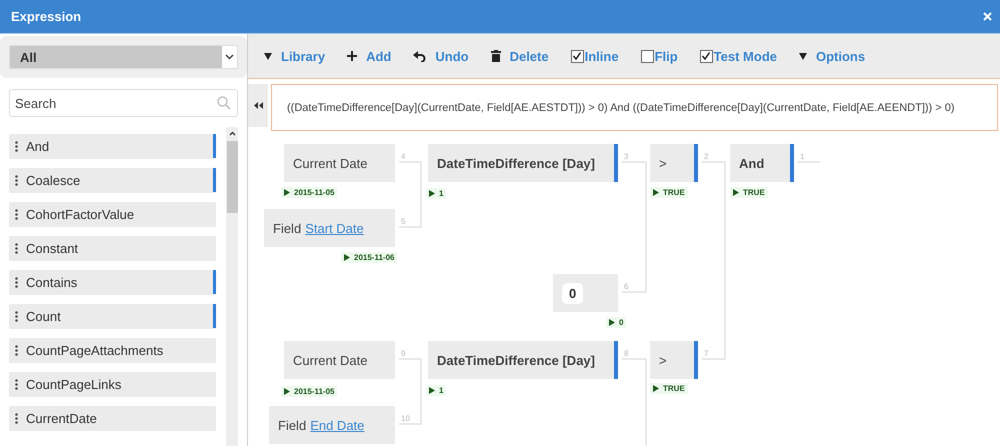 This screenshot has height=446, width=1000. What do you see at coordinates (229, 57) in the screenshot?
I see `chevron-down-icon` at bounding box center [229, 57].